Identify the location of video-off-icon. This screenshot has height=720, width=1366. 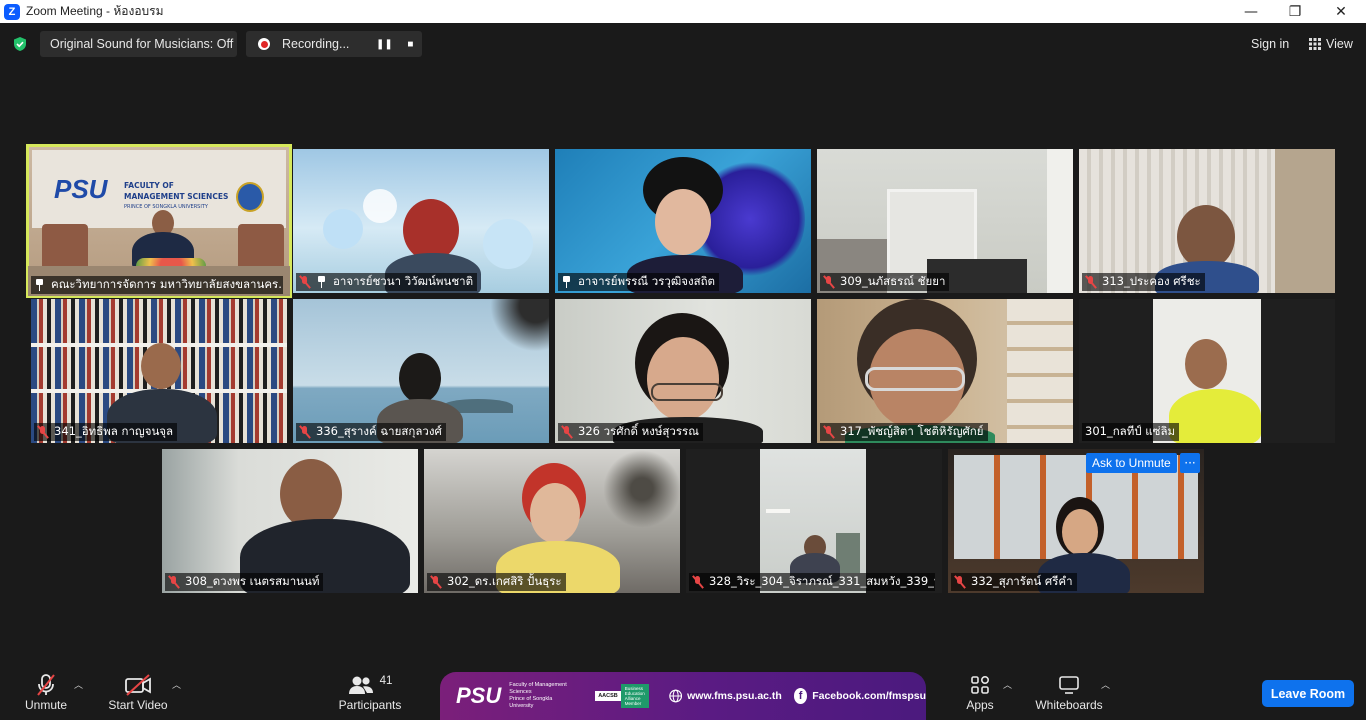
(138, 685).